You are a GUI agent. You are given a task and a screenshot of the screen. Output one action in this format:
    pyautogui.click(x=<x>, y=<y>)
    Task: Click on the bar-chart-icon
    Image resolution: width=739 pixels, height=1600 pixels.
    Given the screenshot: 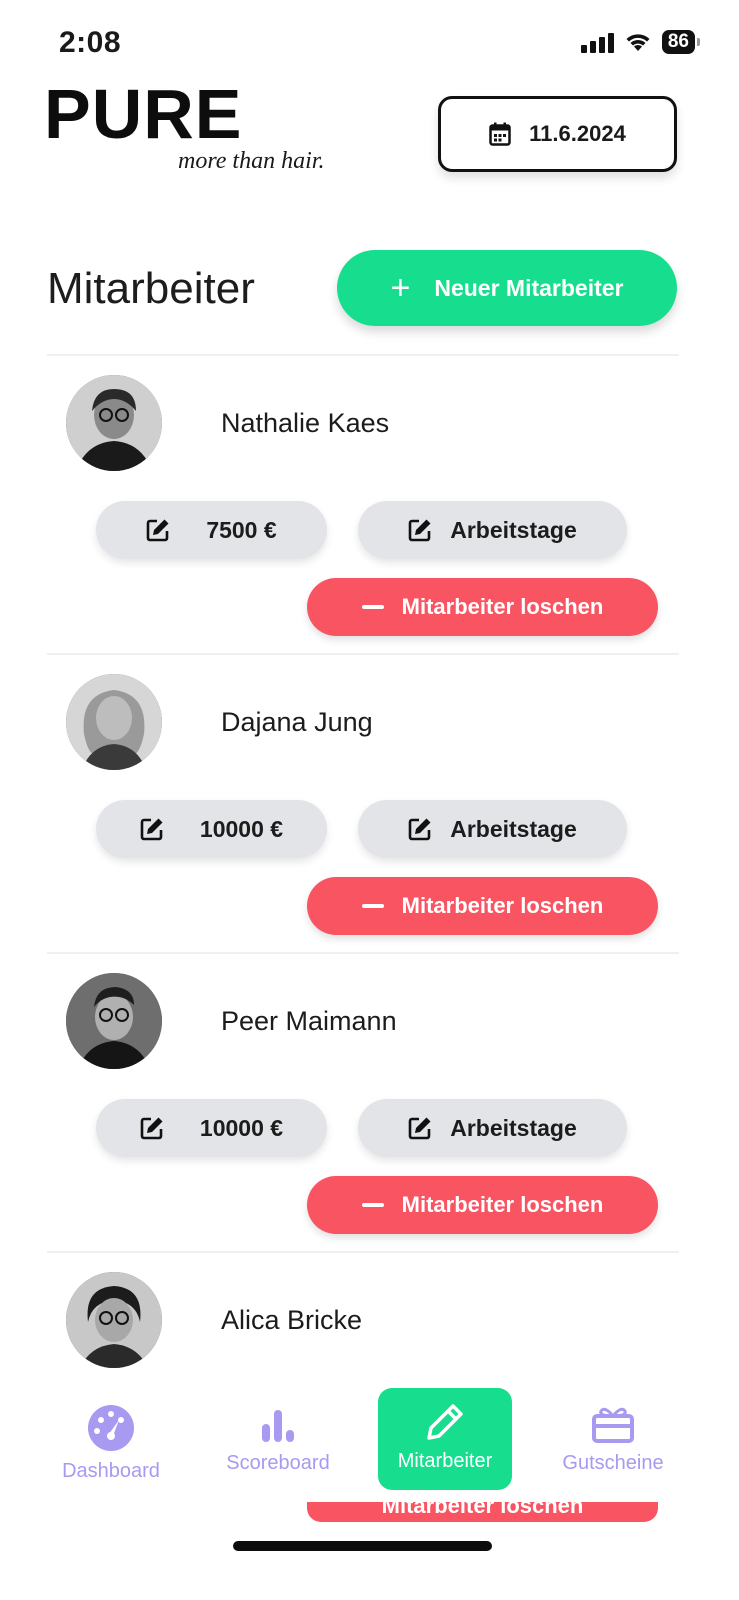 What is the action you would take?
    pyautogui.click(x=278, y=1426)
    